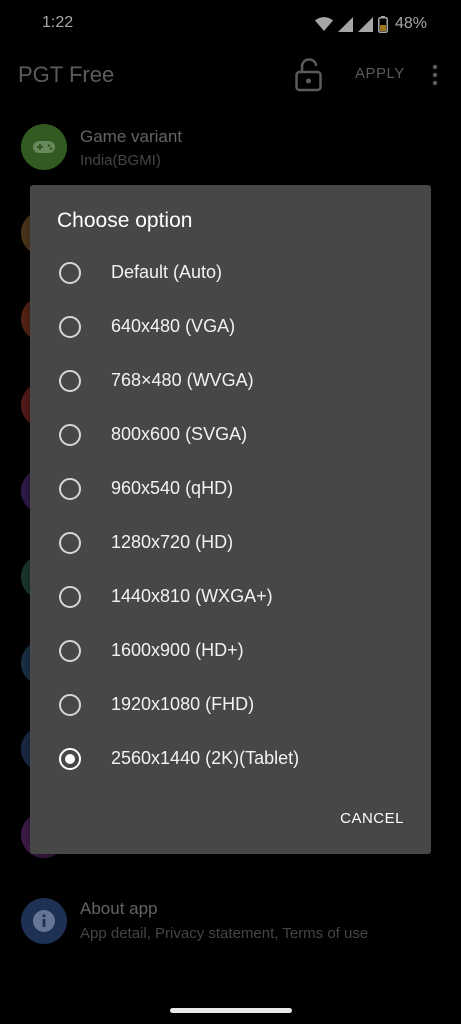 This screenshot has width=461, height=1024. I want to click on option-label: 1600x900 (HD+), so click(177, 650).